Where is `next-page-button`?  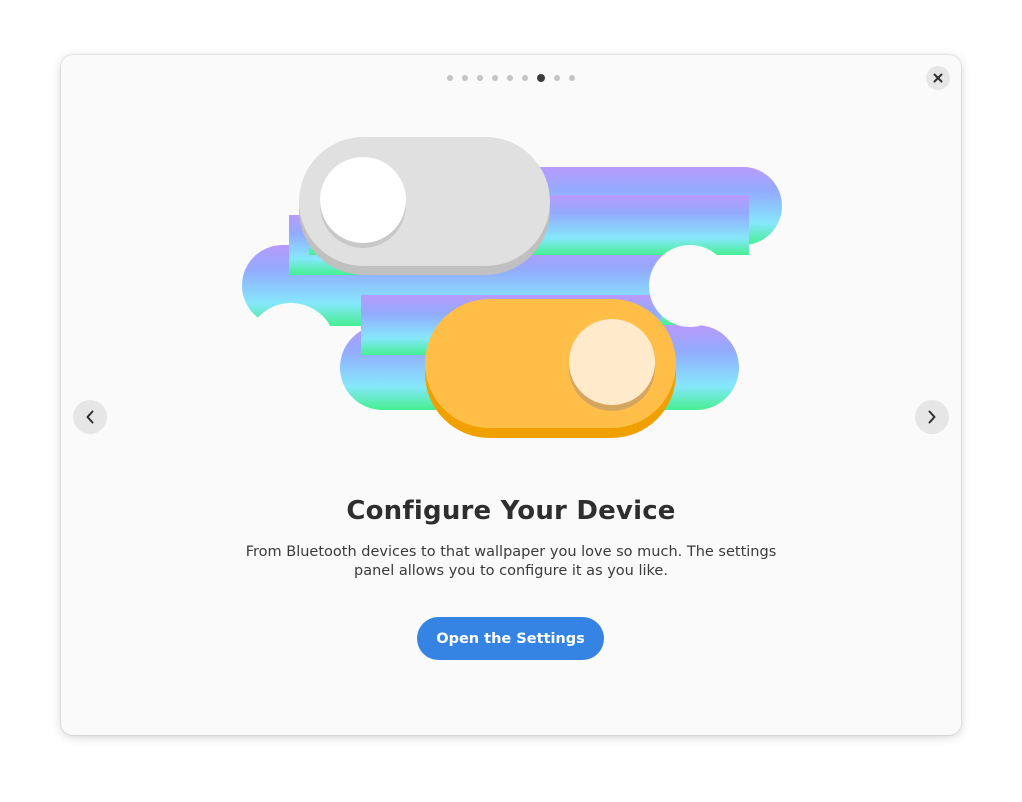
next-page-button is located at coordinates (932, 417).